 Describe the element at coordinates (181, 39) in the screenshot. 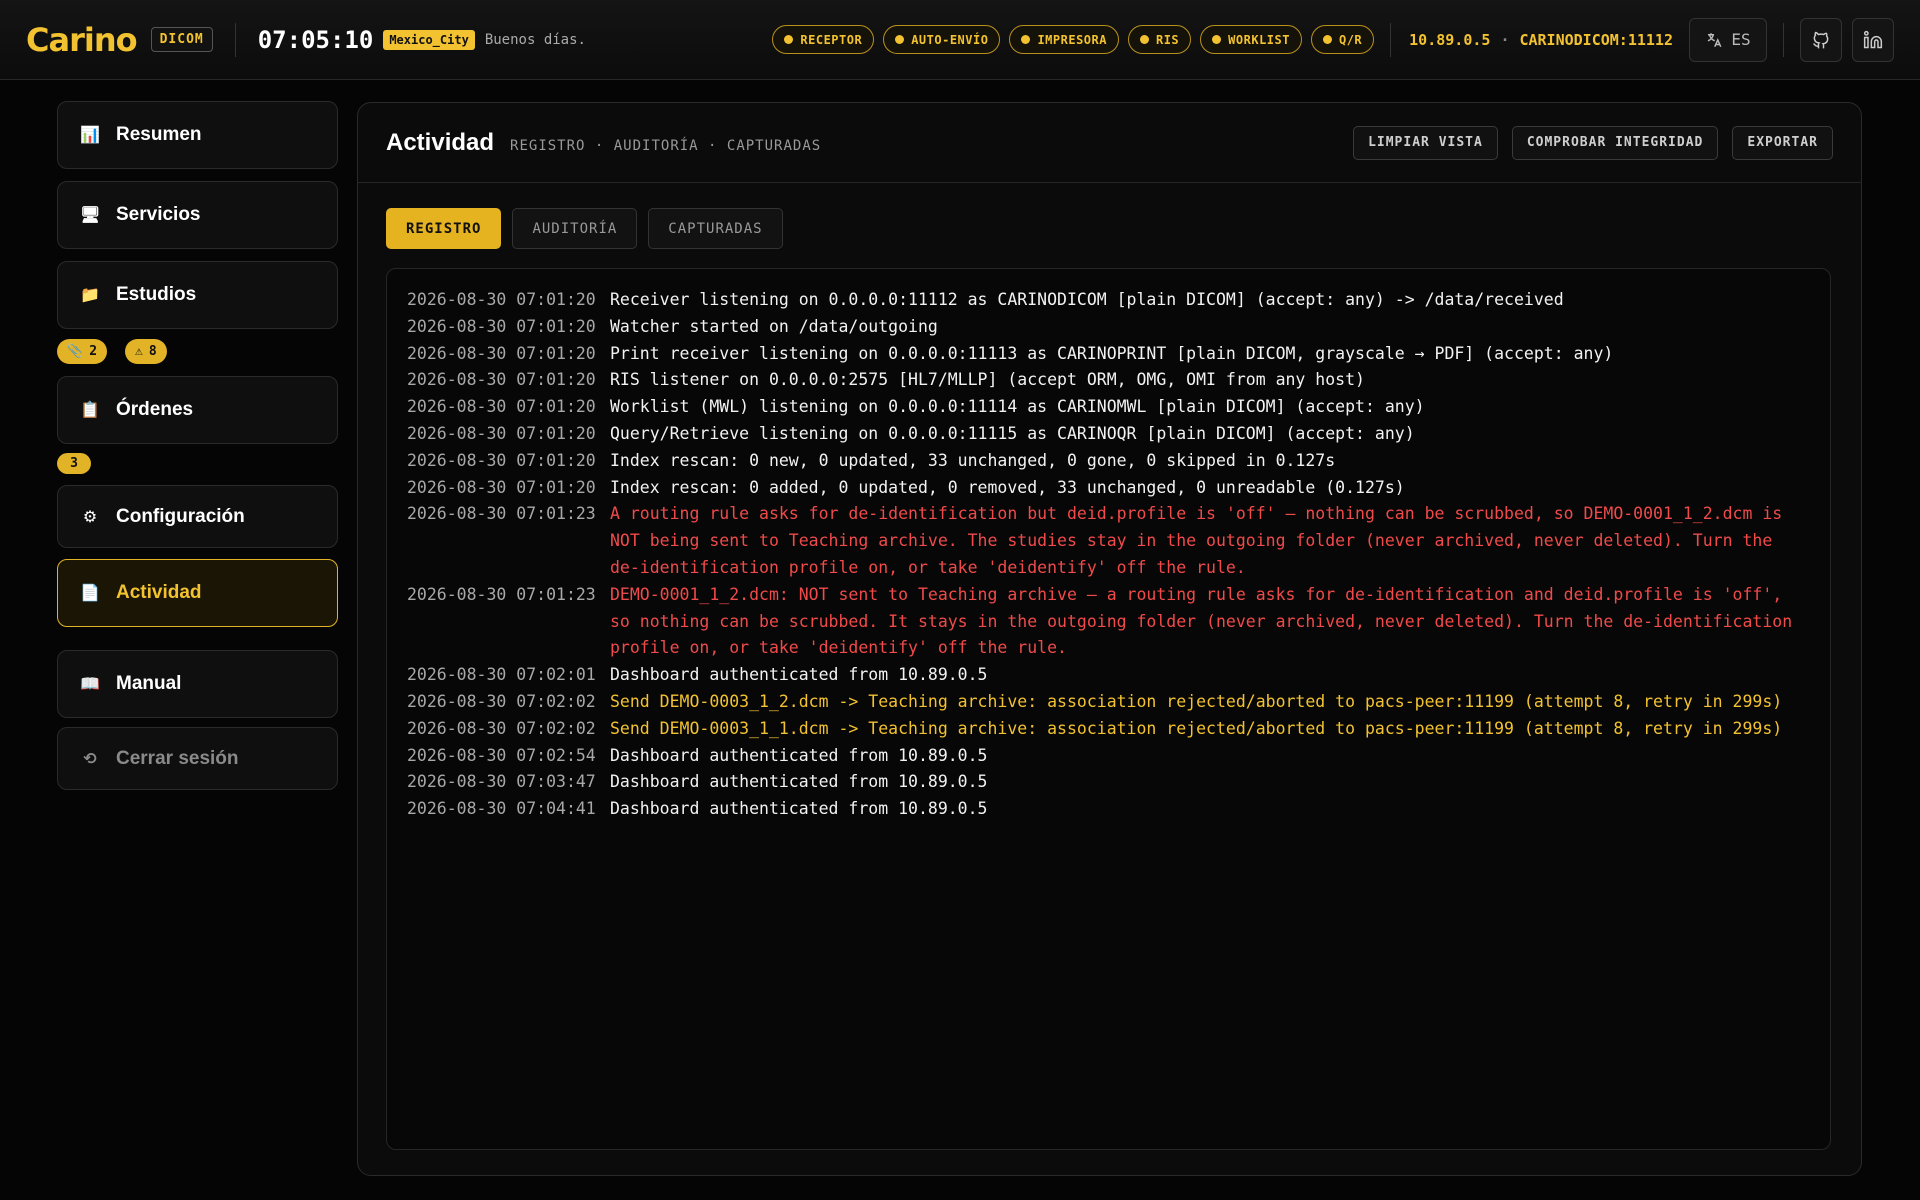

I see `product-badge: DICOM` at that location.